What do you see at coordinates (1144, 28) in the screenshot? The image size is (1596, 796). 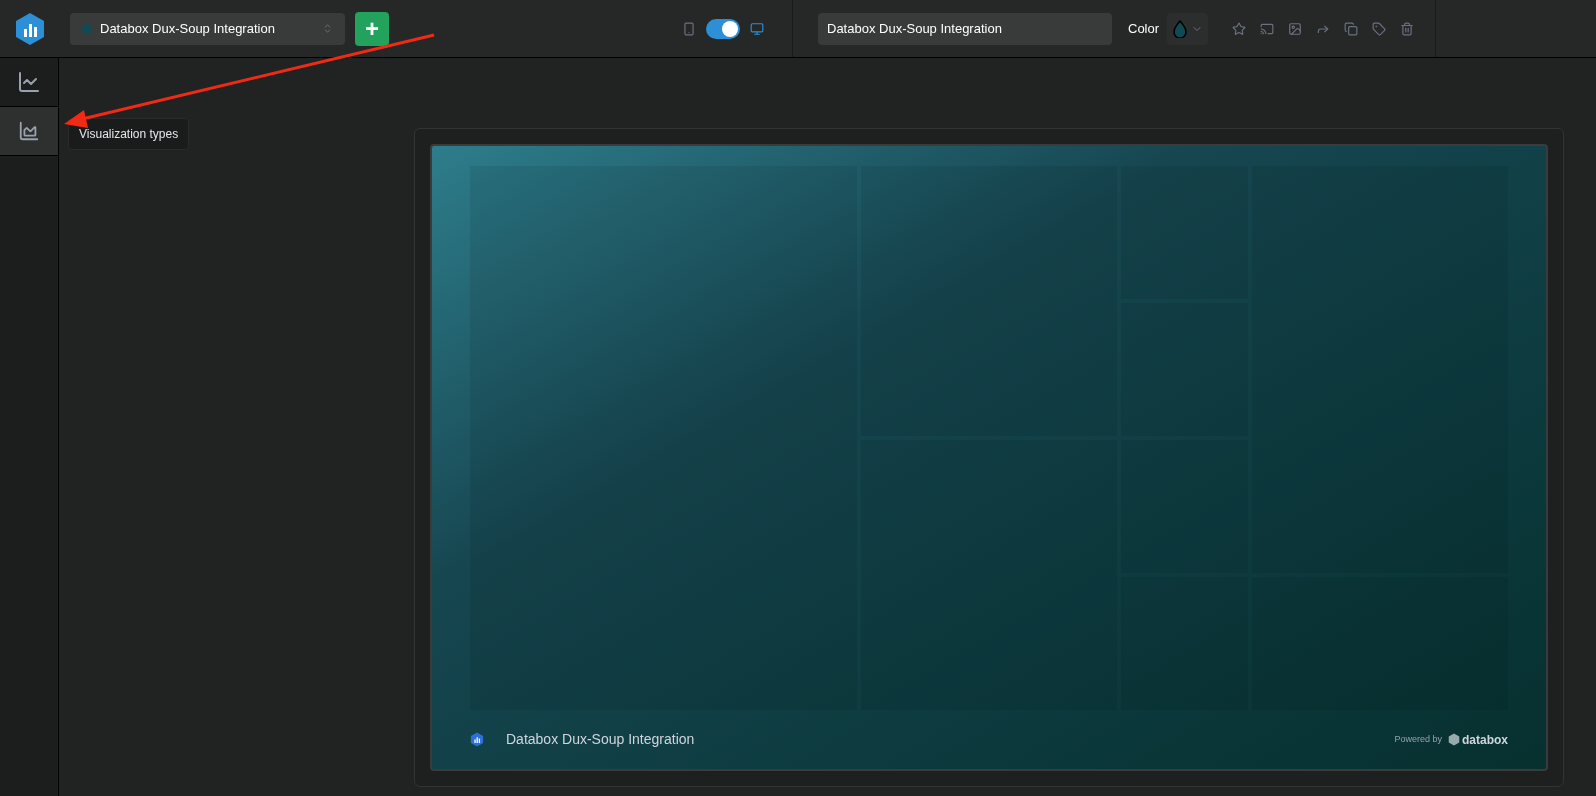 I see `color-label: Color` at bounding box center [1144, 28].